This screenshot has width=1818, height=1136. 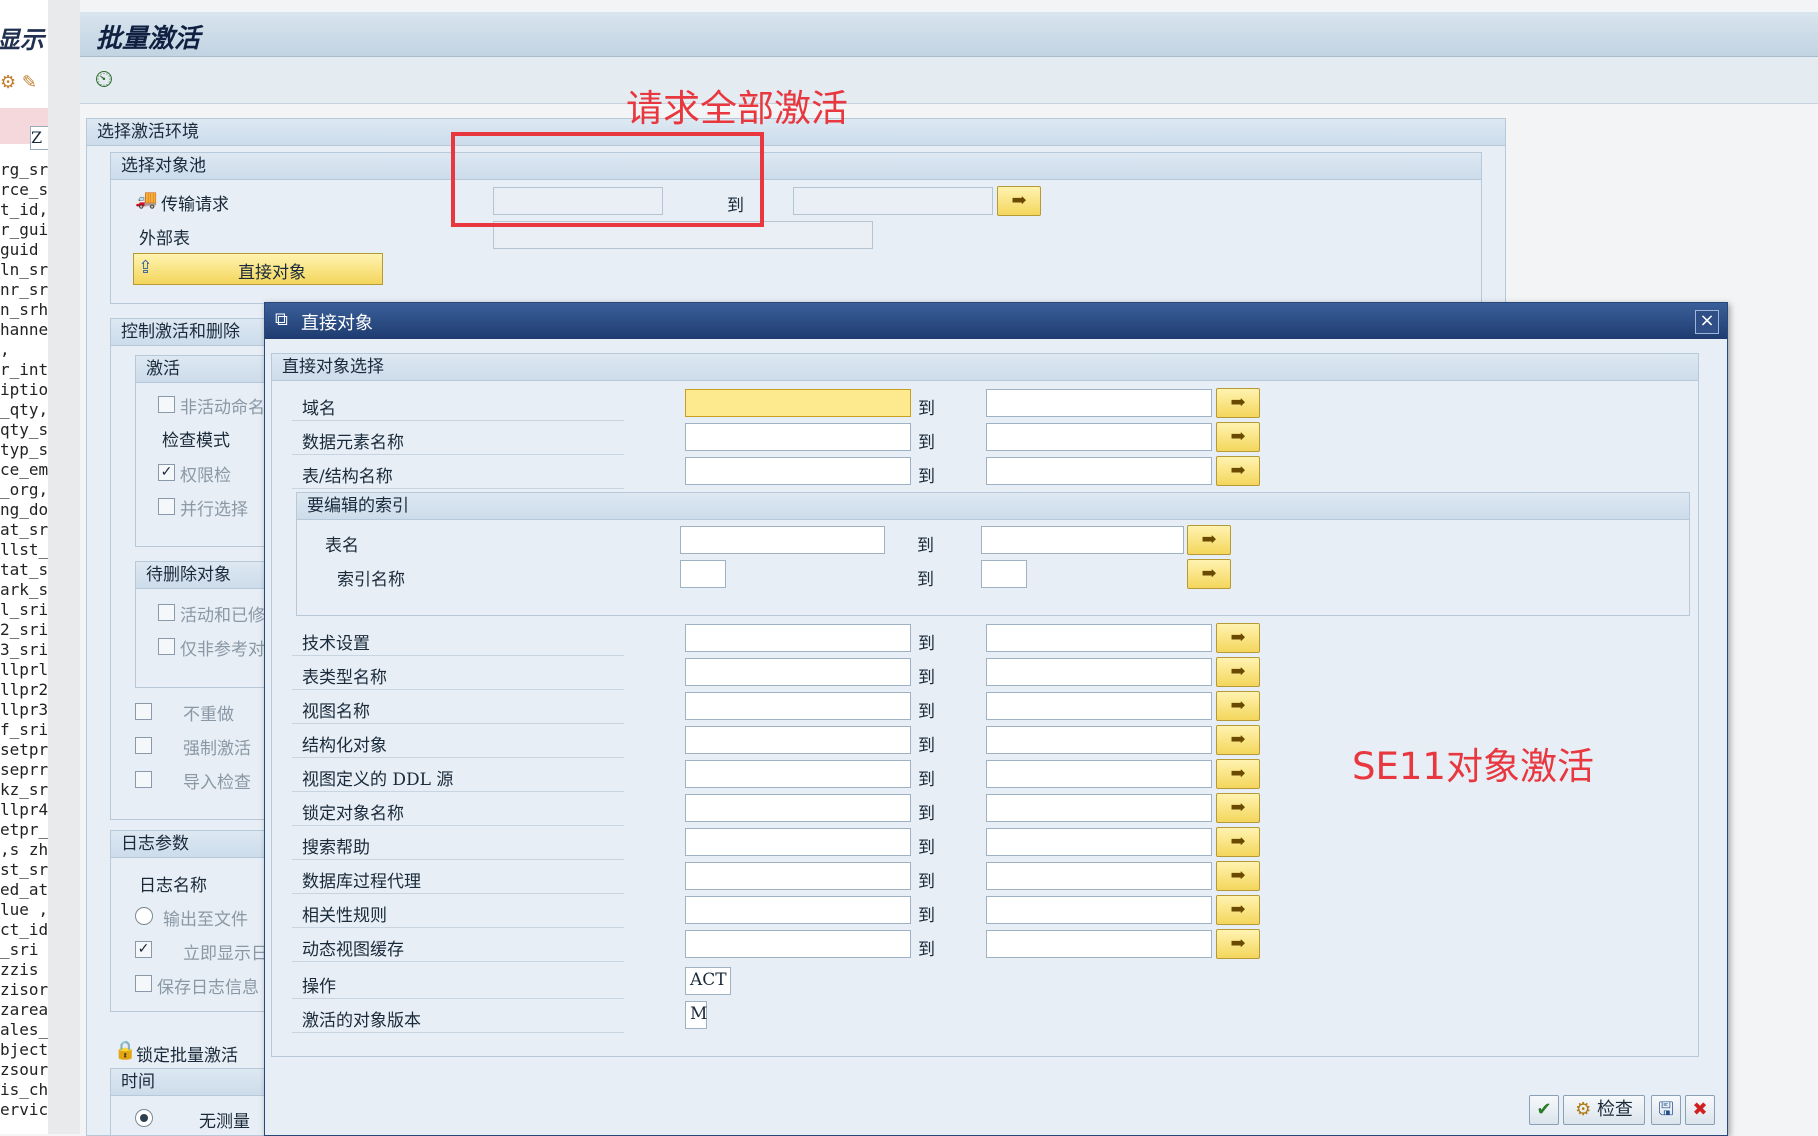 I want to click on code-line: rg_sr, so click(x=24, y=169).